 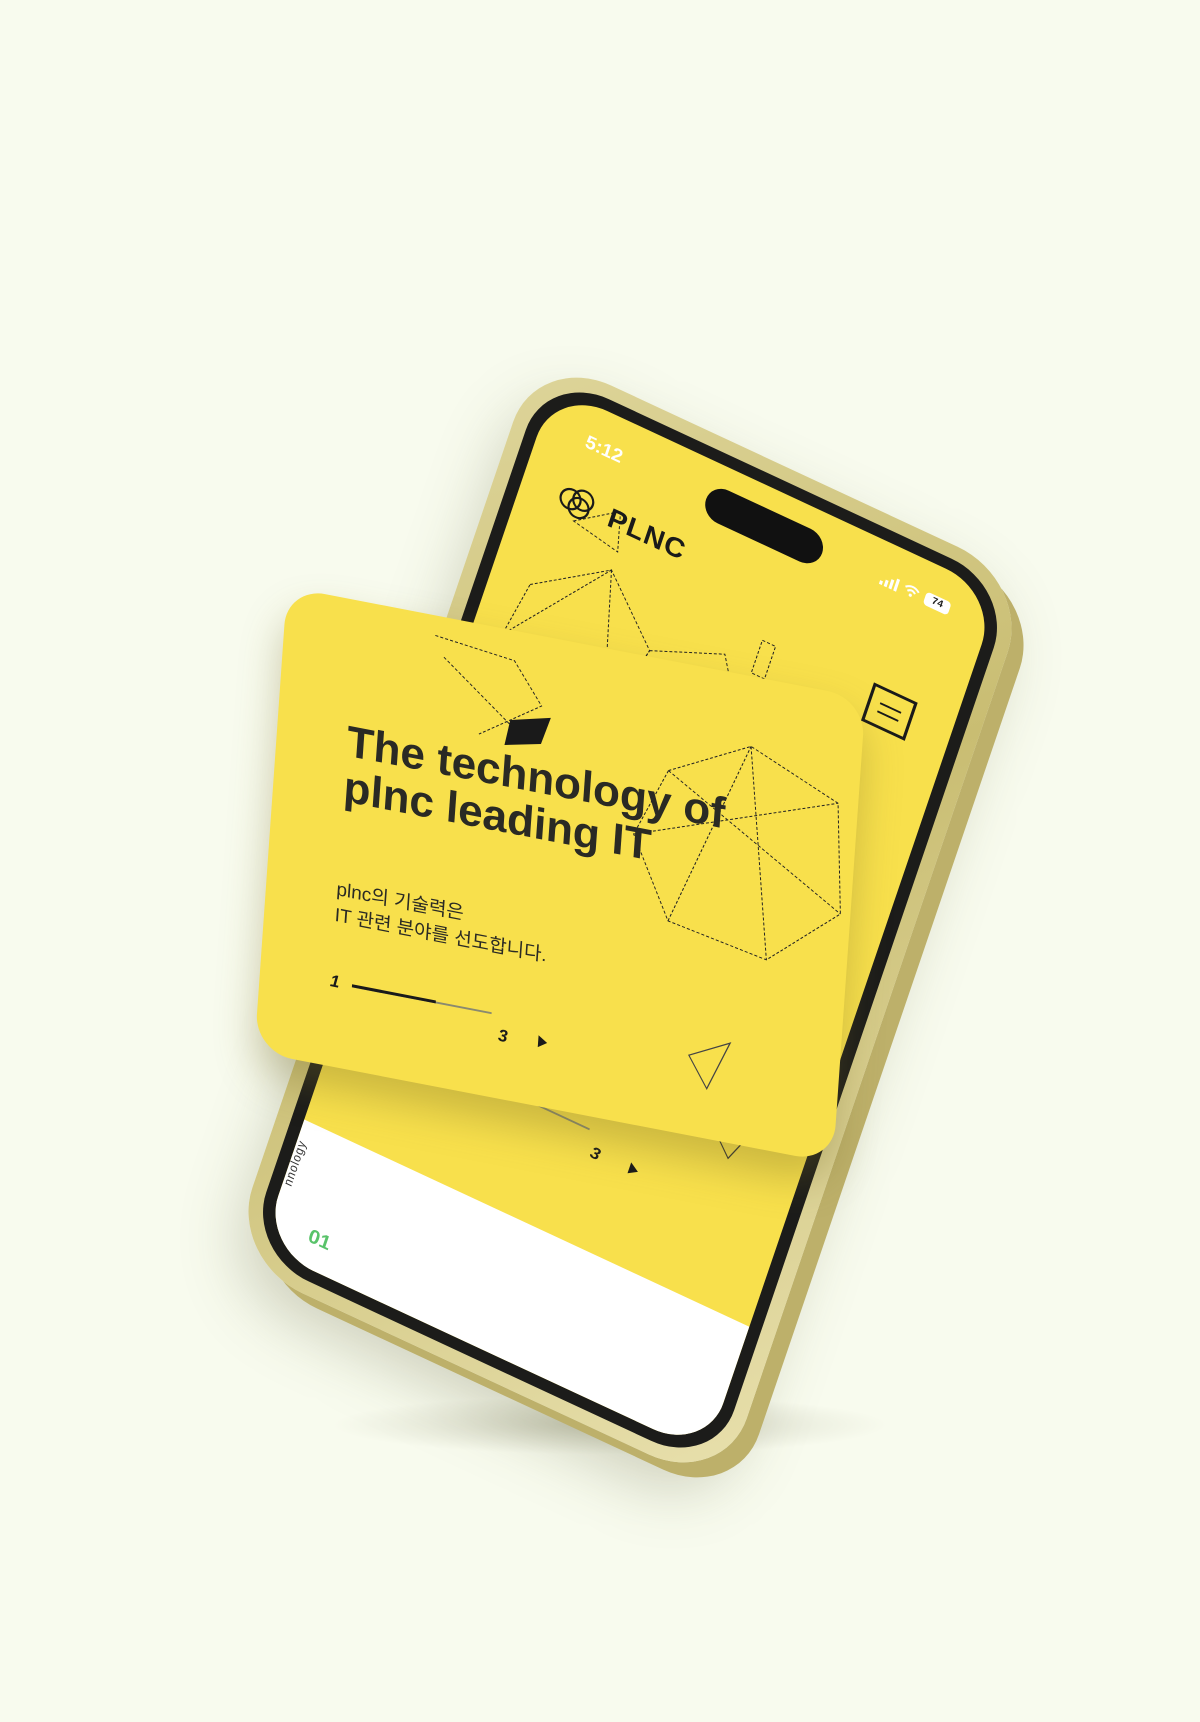 What do you see at coordinates (595, 1153) in the screenshot?
I see `pager-total: 3` at bounding box center [595, 1153].